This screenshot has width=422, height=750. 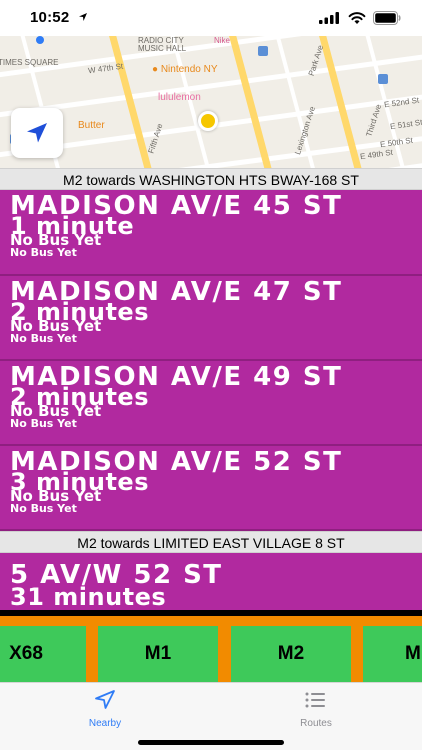 I want to click on route-button-label: M1, so click(x=158, y=653).